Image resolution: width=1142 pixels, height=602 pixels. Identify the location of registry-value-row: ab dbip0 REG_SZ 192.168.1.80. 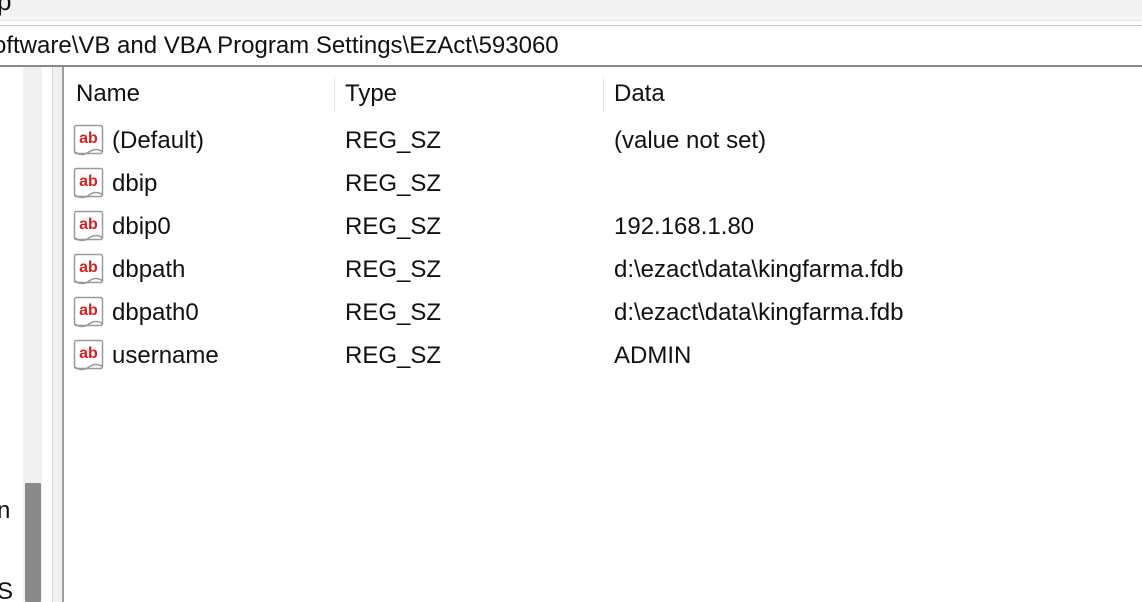
(603, 226).